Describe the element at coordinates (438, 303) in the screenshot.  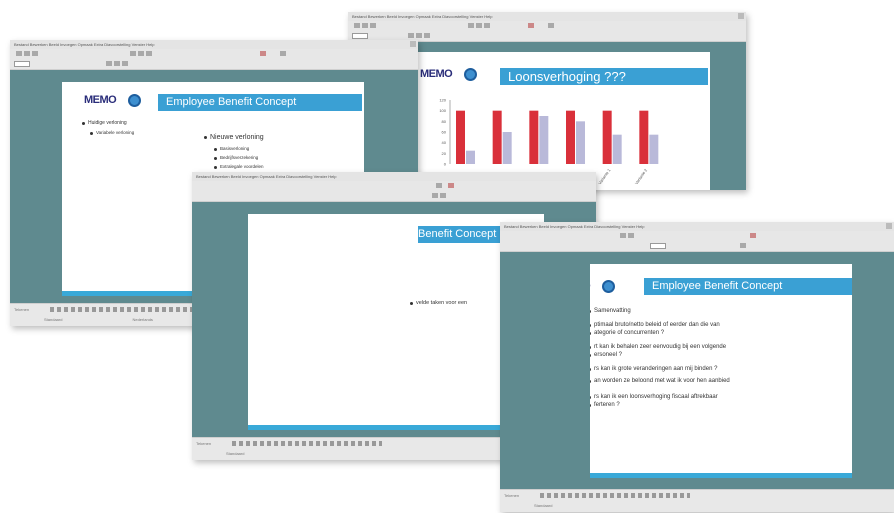
I see `slide-text: velde taken voor een` at that location.